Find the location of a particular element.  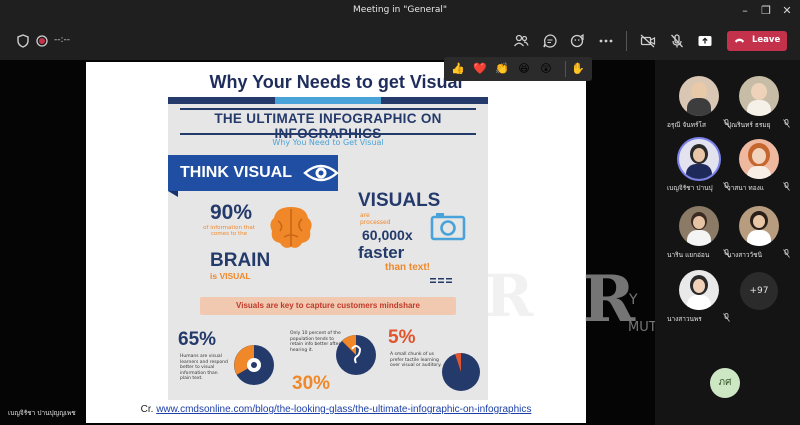

applause-reaction: 👏 is located at coordinates (502, 69).